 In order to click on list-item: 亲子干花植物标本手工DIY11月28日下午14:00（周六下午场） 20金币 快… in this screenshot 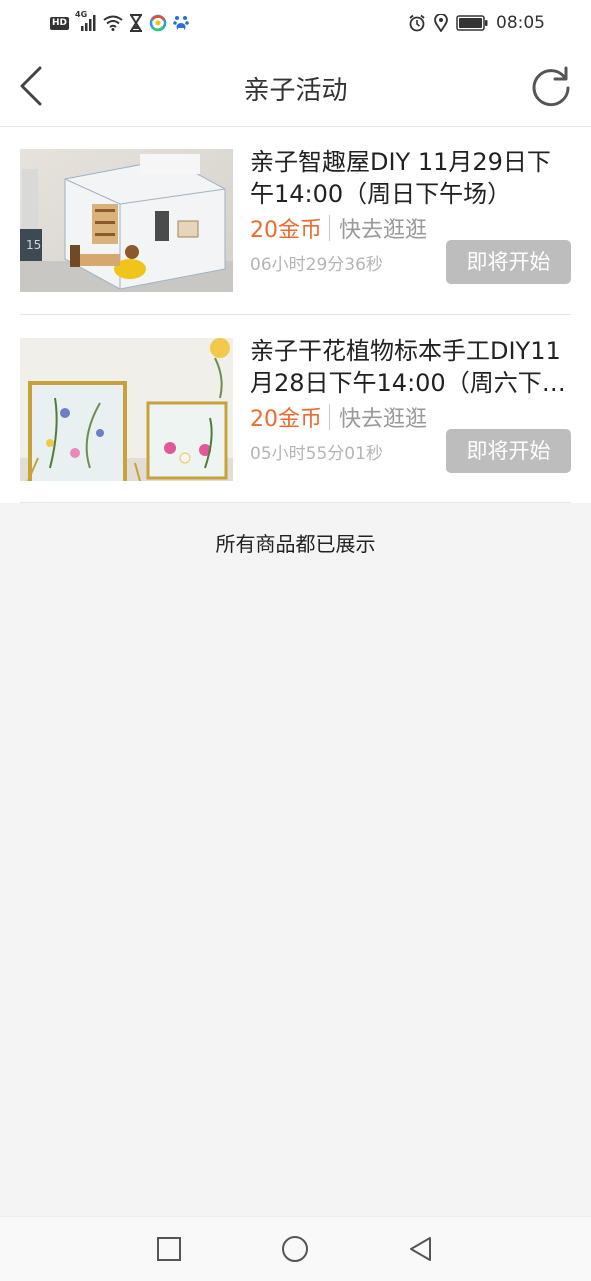, I will do `click(295, 409)`.